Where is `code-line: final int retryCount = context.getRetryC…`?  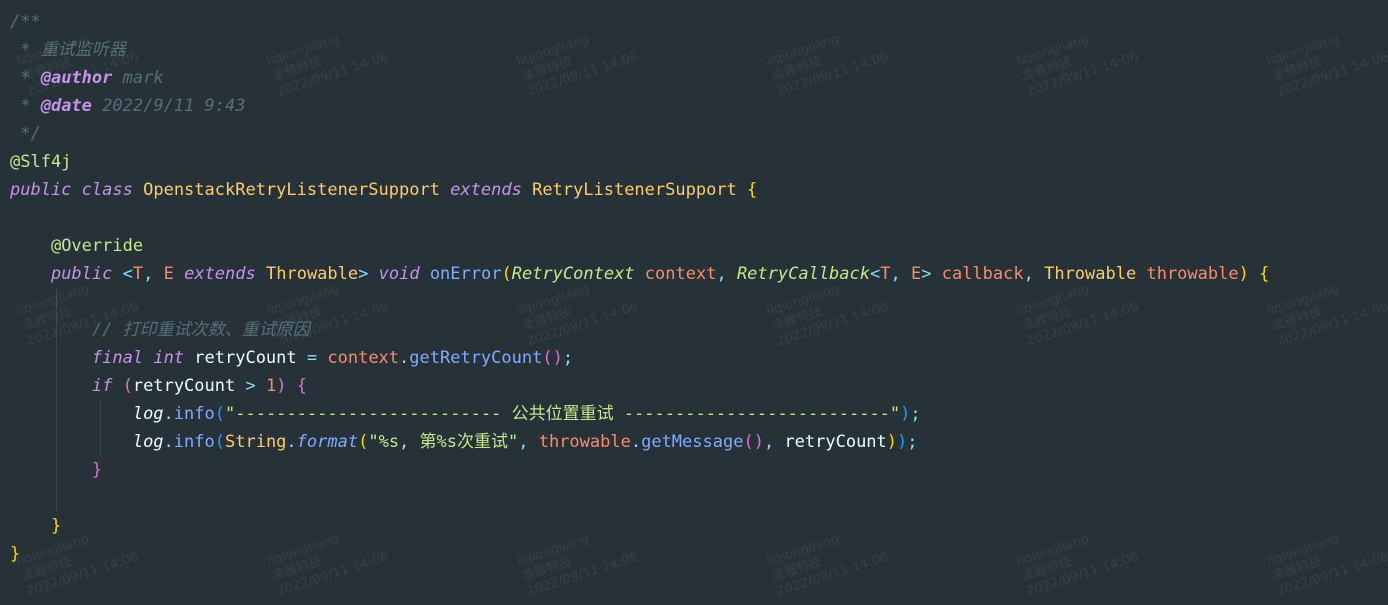 code-line: final int retryCount = context.getRetryC… is located at coordinates (639, 358).